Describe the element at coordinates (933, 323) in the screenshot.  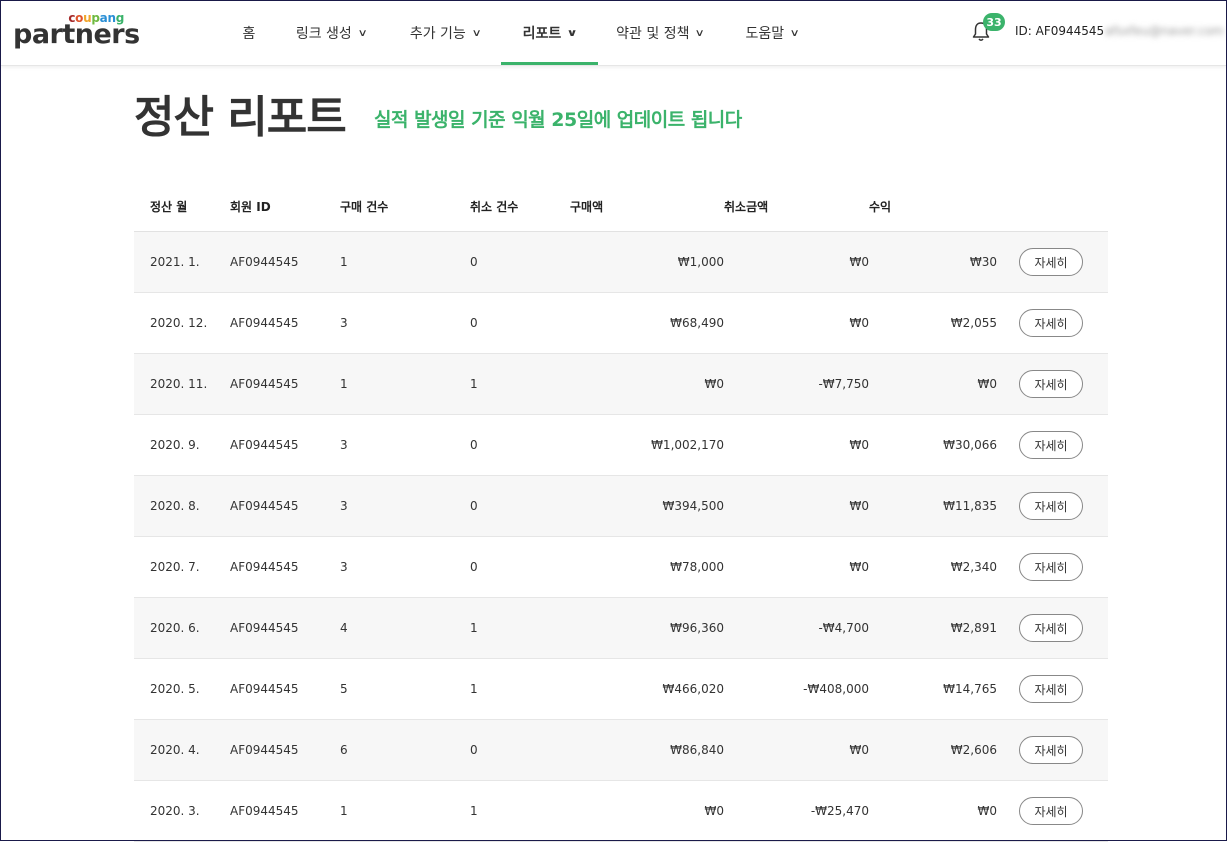
I see `cell-revenue: ₩2,055` at that location.